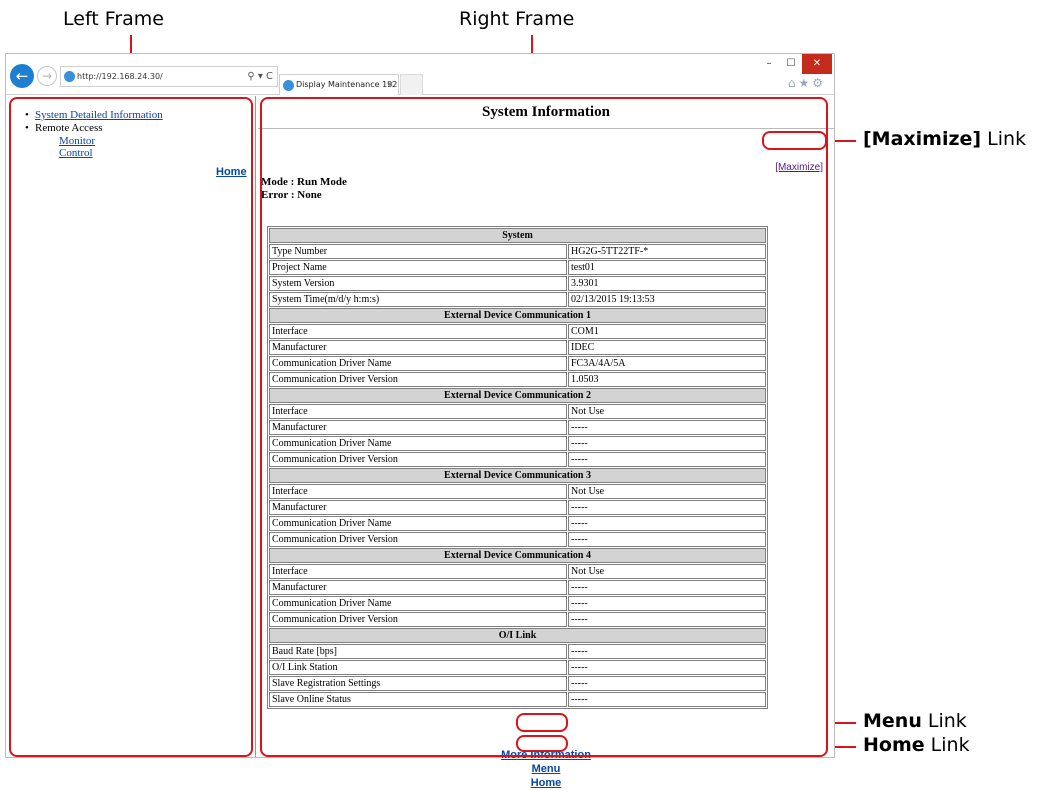 This screenshot has height=790, width=1054. Describe the element at coordinates (288, 85) in the screenshot. I see `tab-ie-icon` at that location.